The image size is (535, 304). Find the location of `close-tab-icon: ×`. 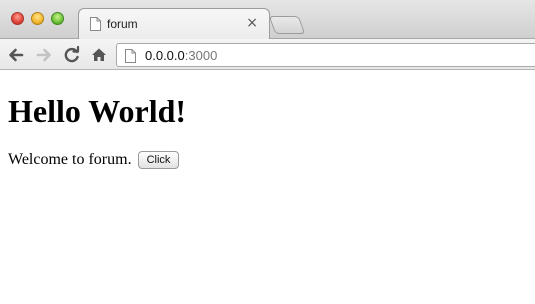

close-tab-icon: × is located at coordinates (252, 23).